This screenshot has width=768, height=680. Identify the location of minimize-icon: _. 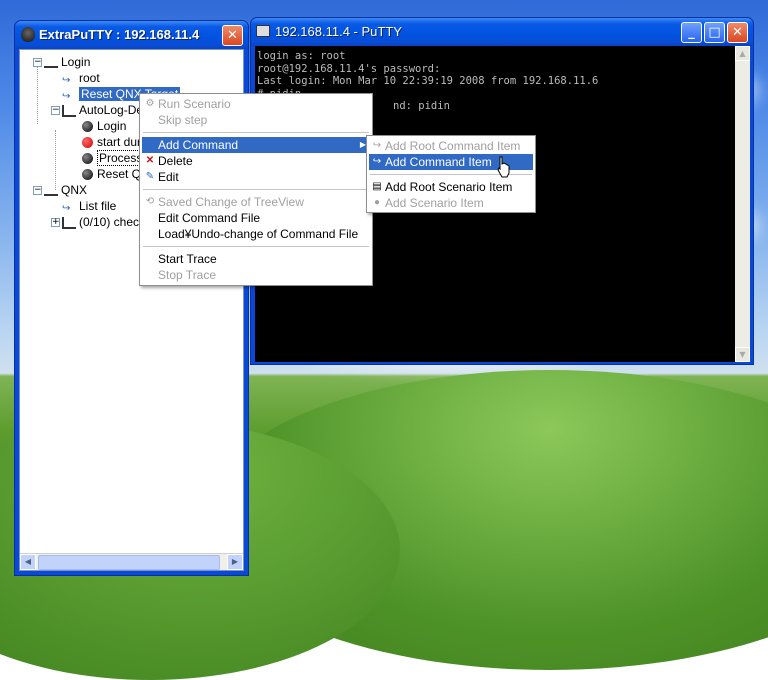
(691, 32).